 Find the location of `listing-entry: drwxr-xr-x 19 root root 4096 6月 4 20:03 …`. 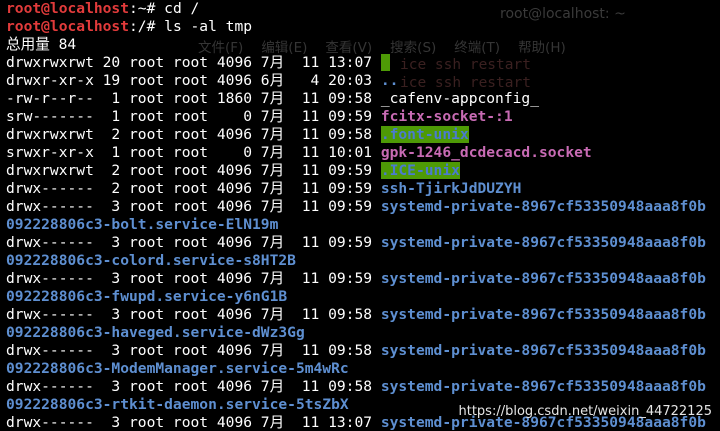

listing-entry: drwxr-xr-x 19 root root 4096 6月 4 20:03 … is located at coordinates (356, 81).